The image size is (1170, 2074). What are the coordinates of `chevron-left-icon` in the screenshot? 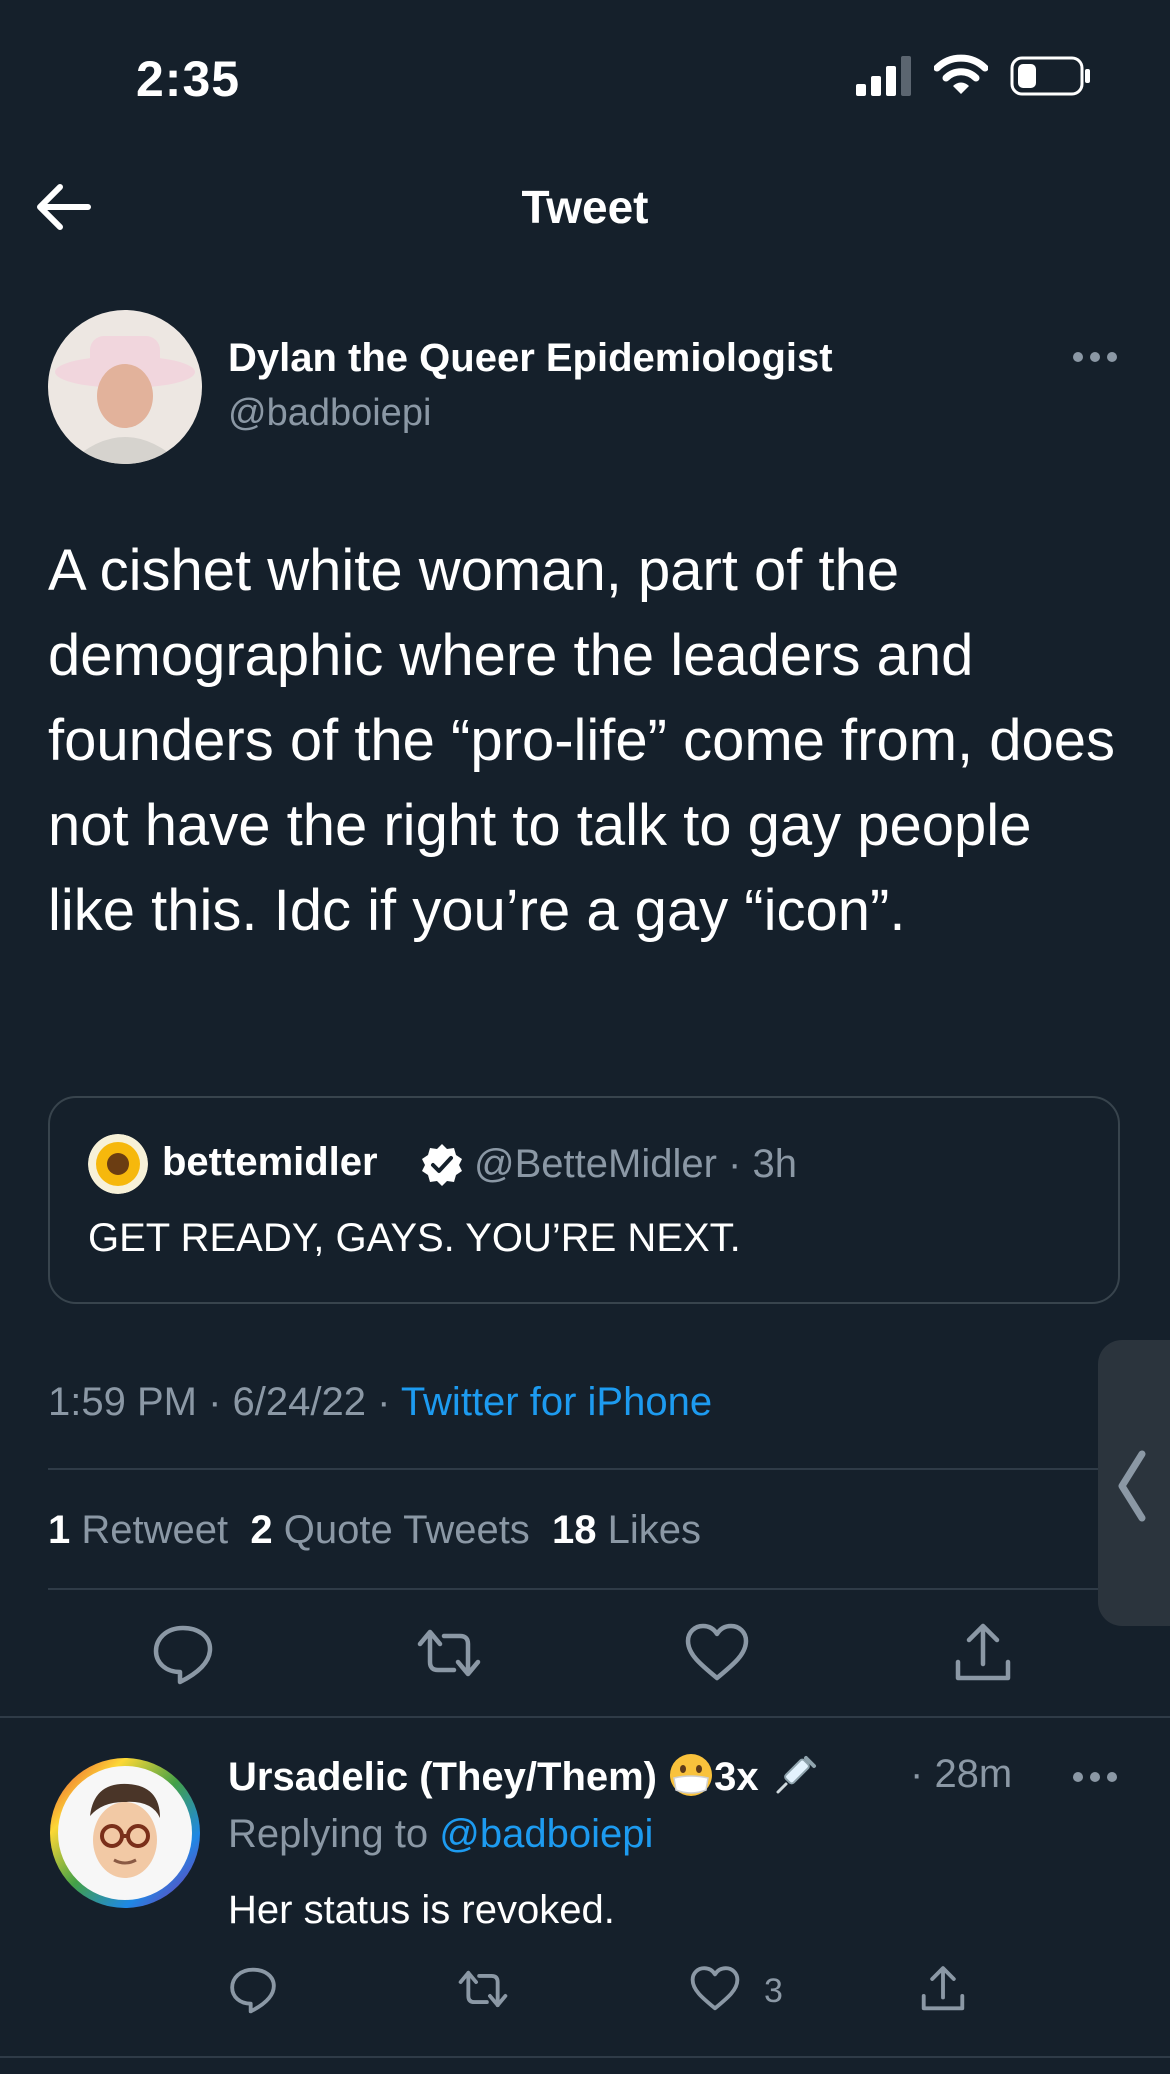 It's located at (1132, 1486).